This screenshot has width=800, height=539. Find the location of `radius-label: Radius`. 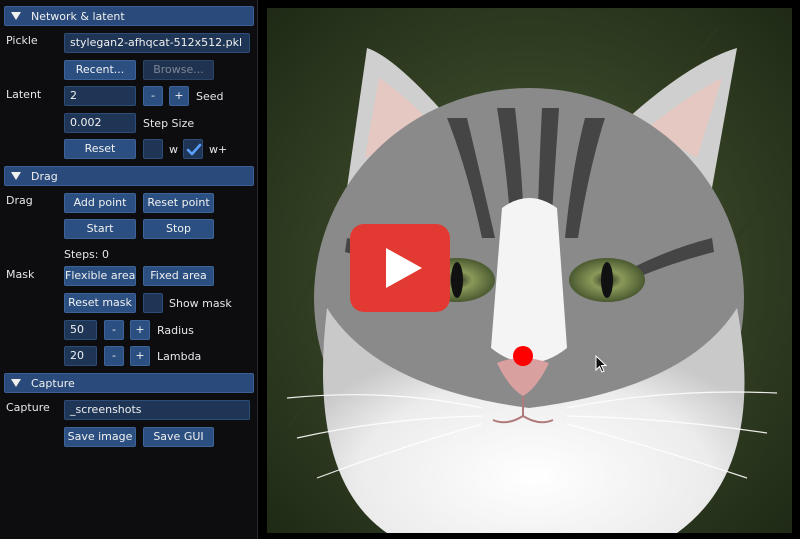

radius-label: Radius is located at coordinates (175, 330).